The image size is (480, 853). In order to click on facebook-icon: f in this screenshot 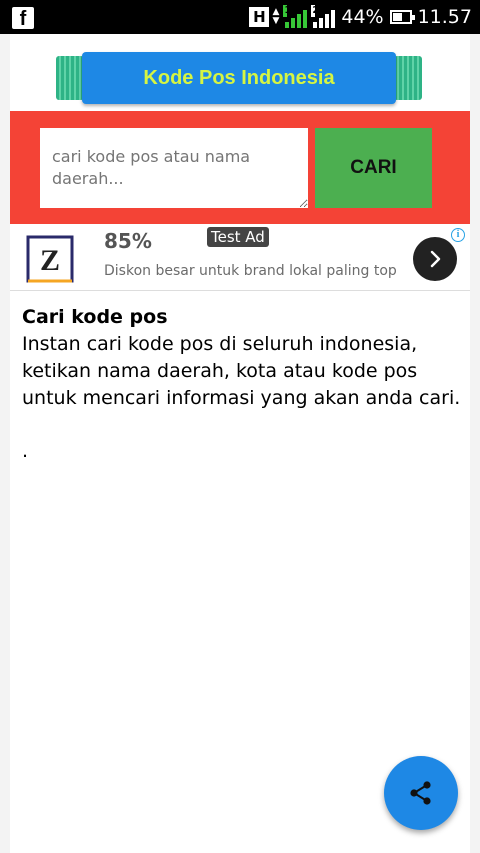, I will do `click(23, 18)`.